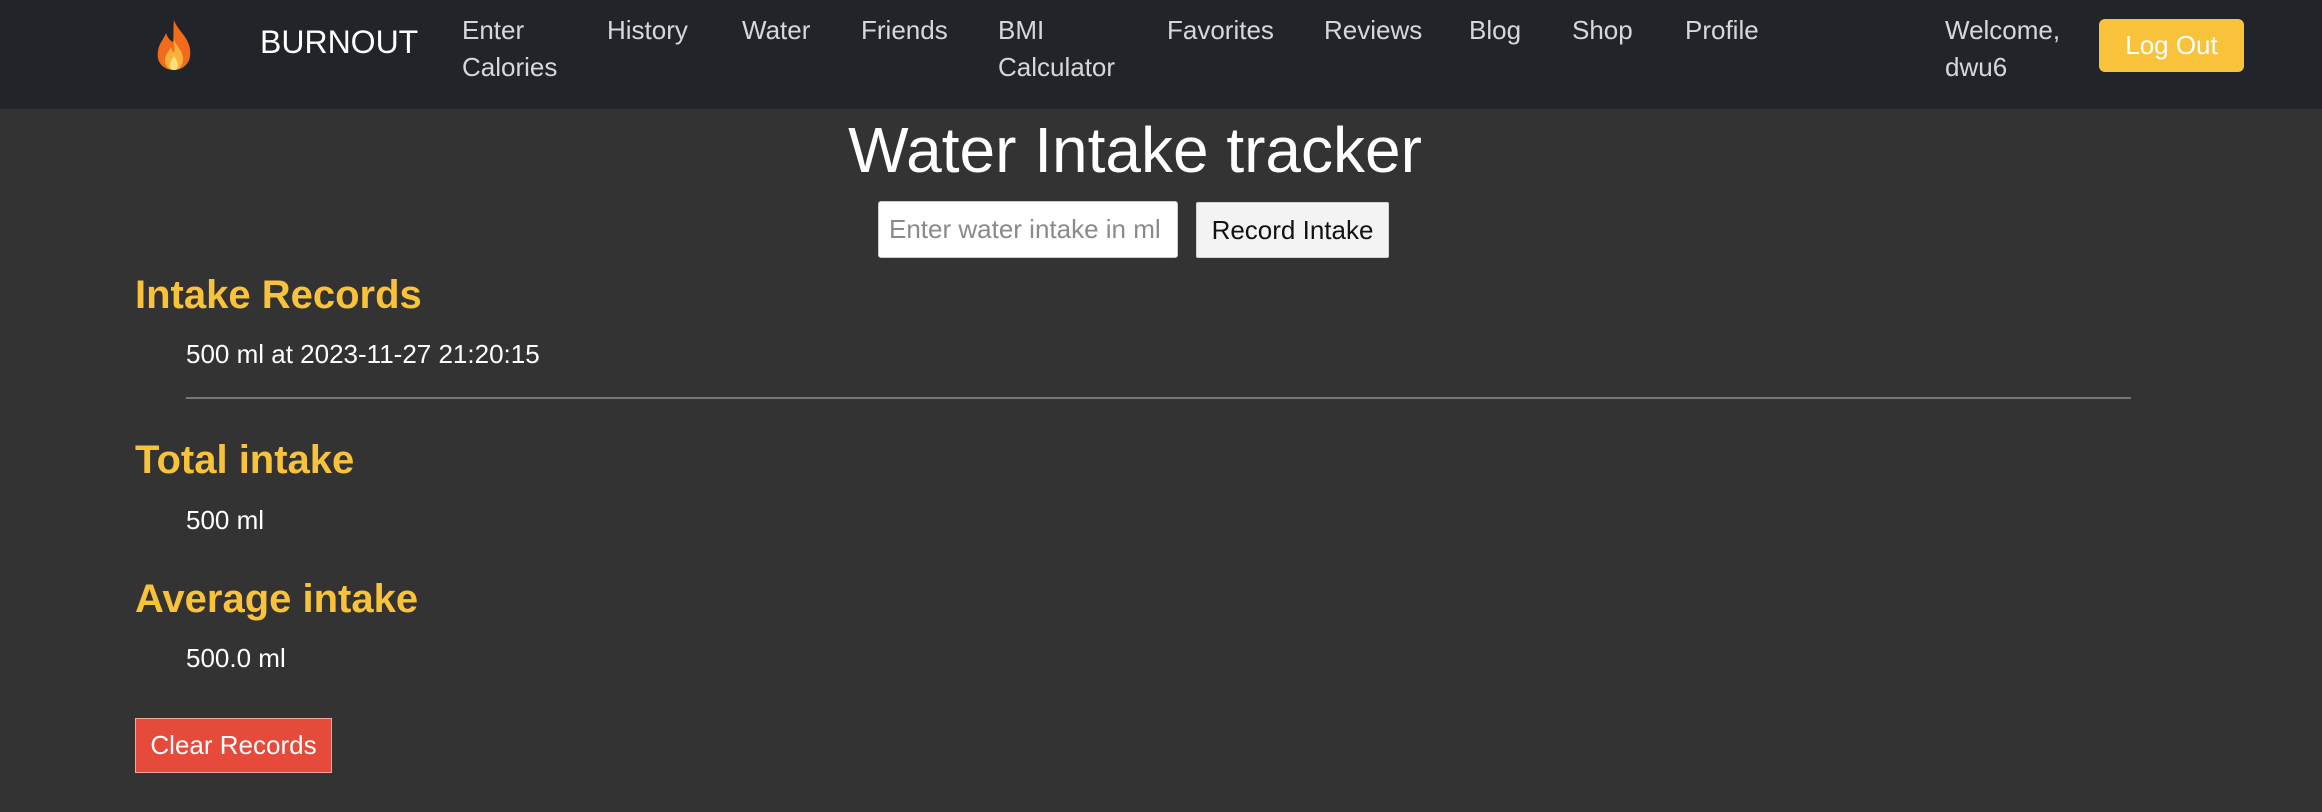 The width and height of the screenshot is (2322, 812). What do you see at coordinates (339, 42) in the screenshot?
I see `brand-link: BURNOUT` at bounding box center [339, 42].